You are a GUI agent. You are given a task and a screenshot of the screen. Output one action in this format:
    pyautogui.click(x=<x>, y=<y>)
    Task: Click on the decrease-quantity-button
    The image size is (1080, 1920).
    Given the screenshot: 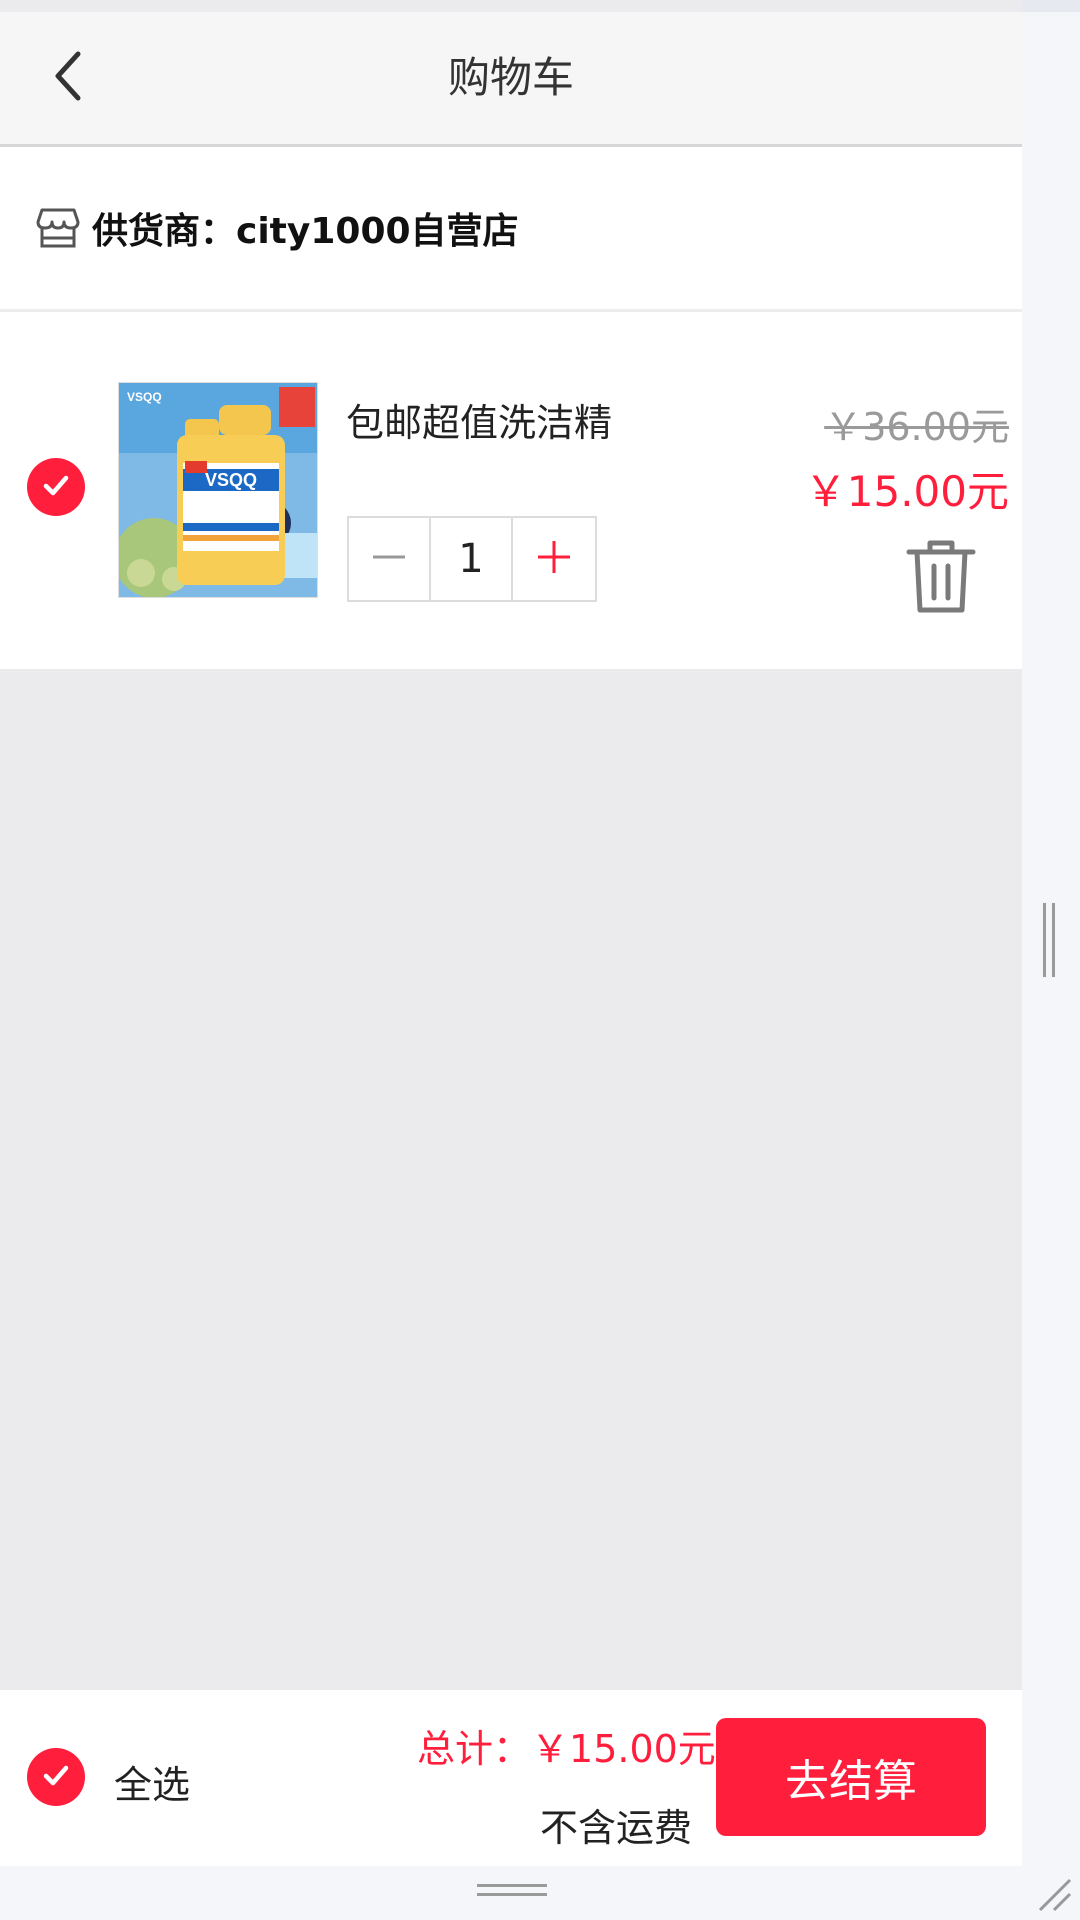 What is the action you would take?
    pyautogui.click(x=390, y=559)
    